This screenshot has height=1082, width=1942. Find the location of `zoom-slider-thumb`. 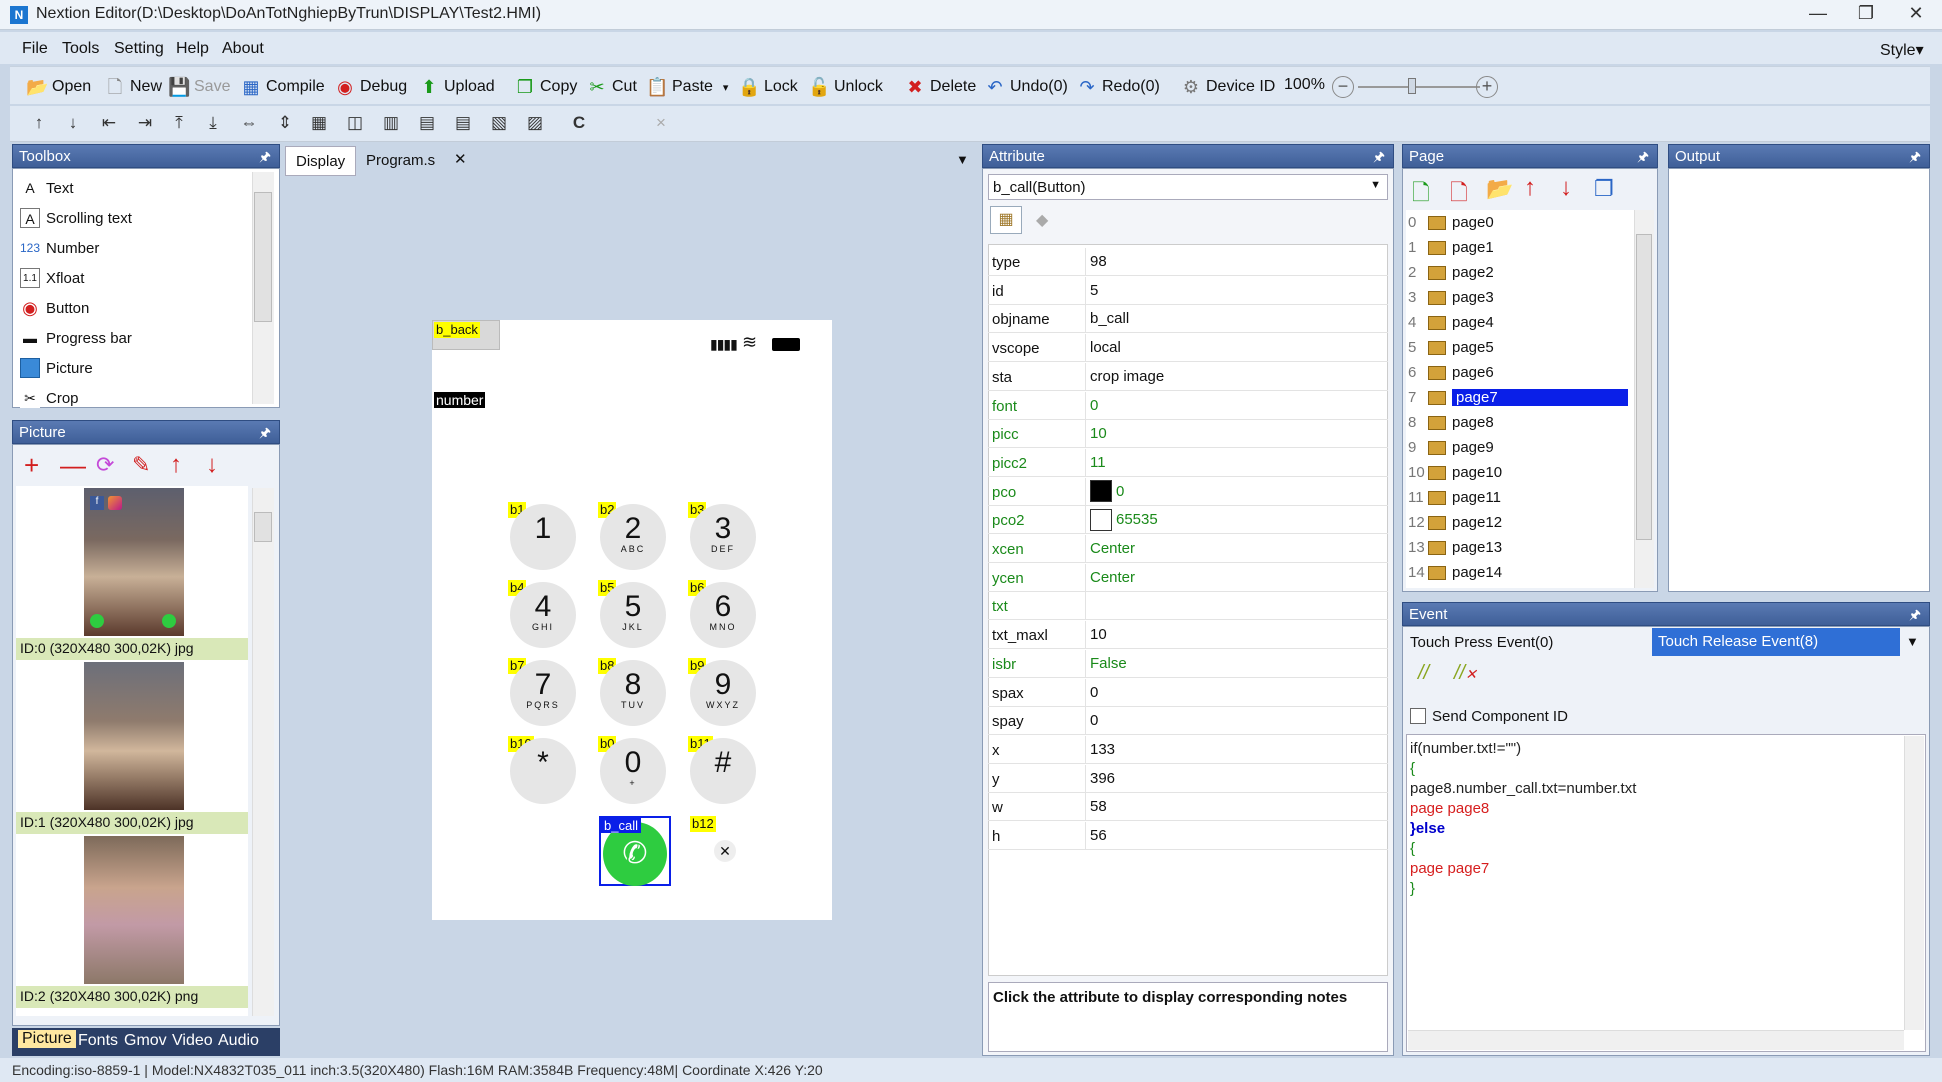

zoom-slider-thumb is located at coordinates (1412, 86).